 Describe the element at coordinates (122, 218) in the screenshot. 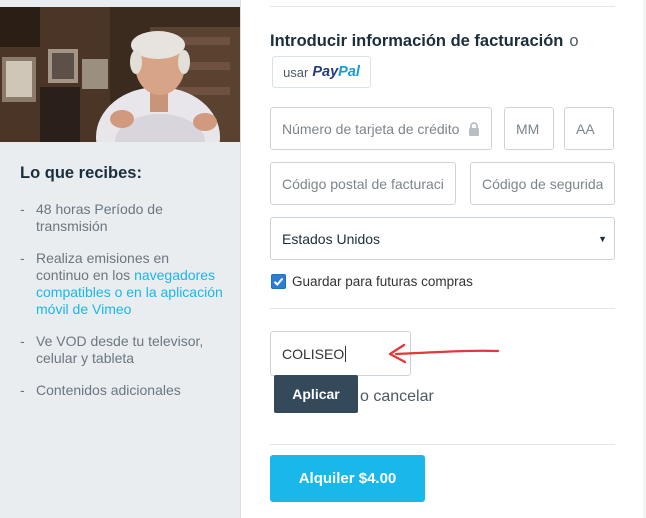

I see `benefit-item: 48 horas Período de transmisión` at that location.